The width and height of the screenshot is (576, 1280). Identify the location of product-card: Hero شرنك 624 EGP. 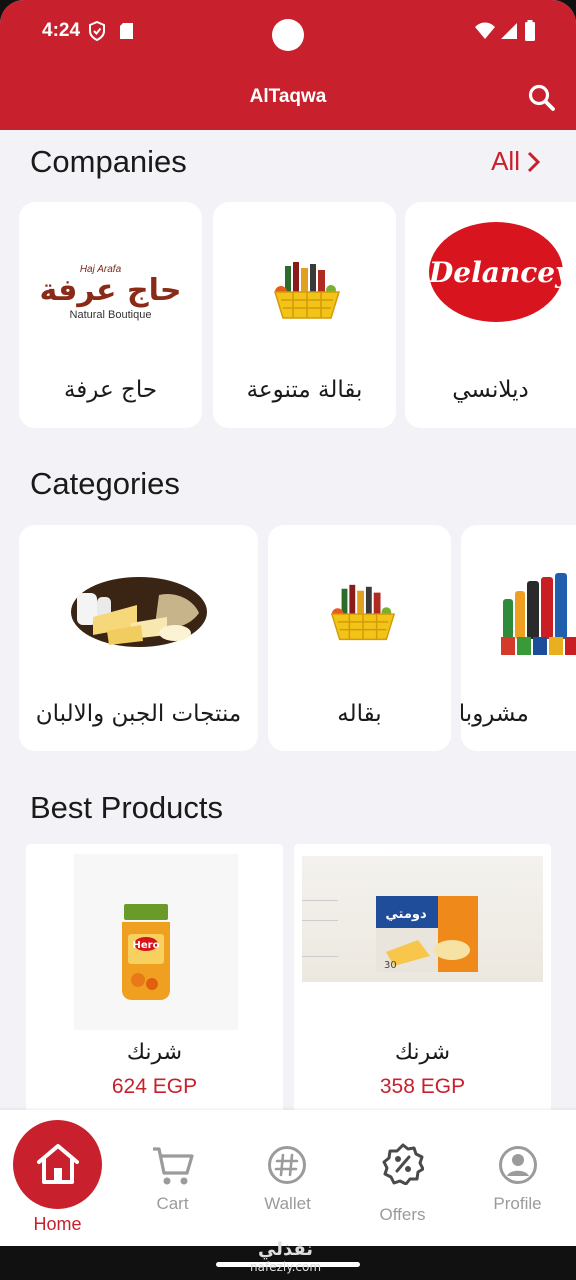
(154, 977).